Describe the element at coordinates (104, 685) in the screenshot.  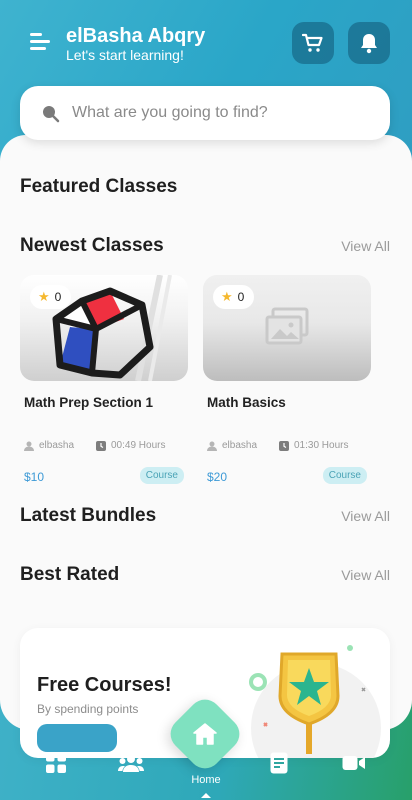
I see `promo-title: Free Courses!` at that location.